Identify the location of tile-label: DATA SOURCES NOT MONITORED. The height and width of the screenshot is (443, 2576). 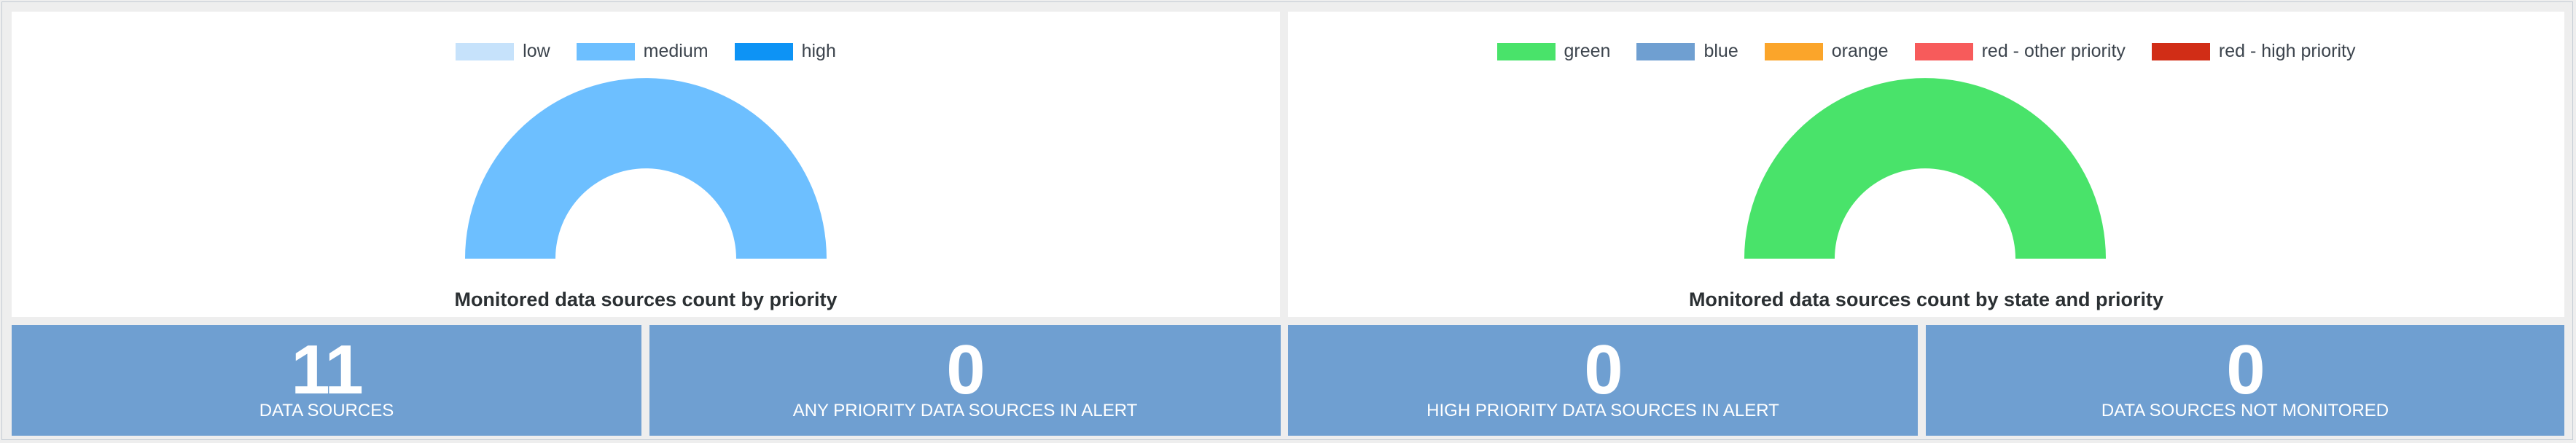
(2245, 410).